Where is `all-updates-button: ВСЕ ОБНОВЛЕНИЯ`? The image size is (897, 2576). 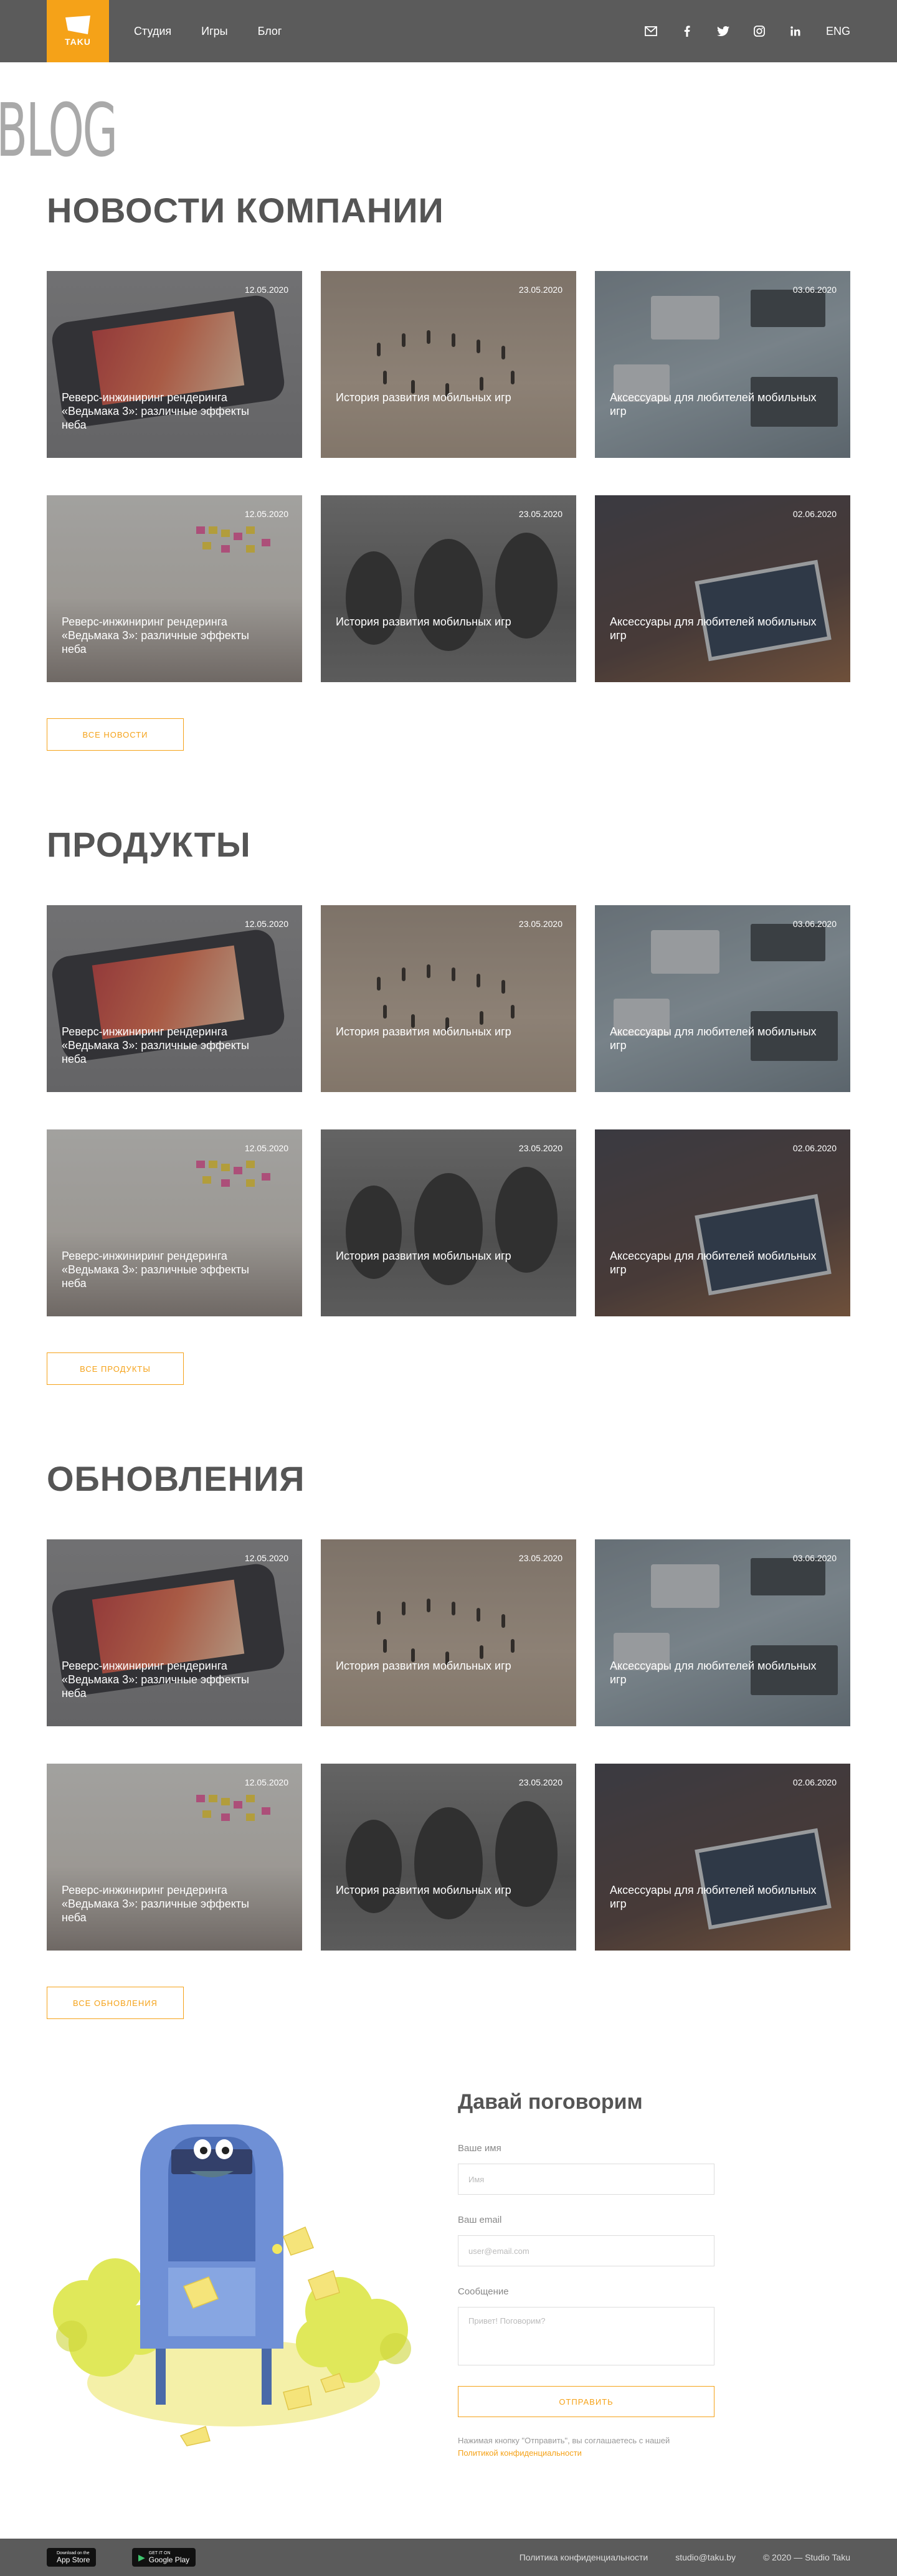
all-updates-button: ВСЕ ОБНОВЛЕНИЯ is located at coordinates (115, 2003).